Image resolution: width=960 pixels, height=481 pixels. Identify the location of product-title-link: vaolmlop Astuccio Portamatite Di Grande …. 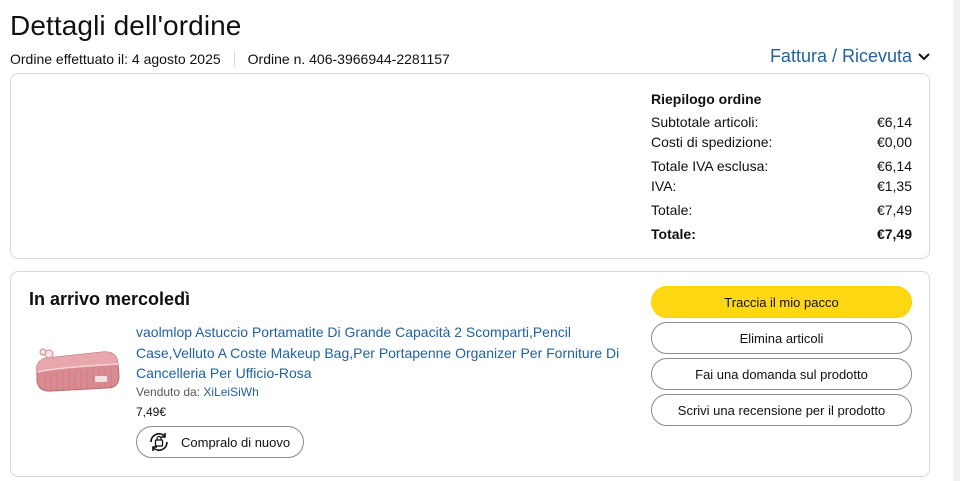
(386, 353).